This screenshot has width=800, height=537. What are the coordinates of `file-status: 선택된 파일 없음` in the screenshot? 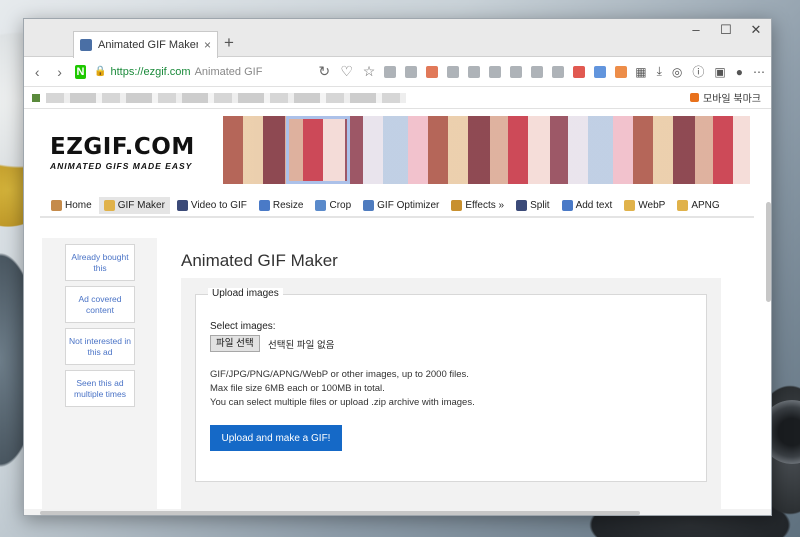 It's located at (301, 345).